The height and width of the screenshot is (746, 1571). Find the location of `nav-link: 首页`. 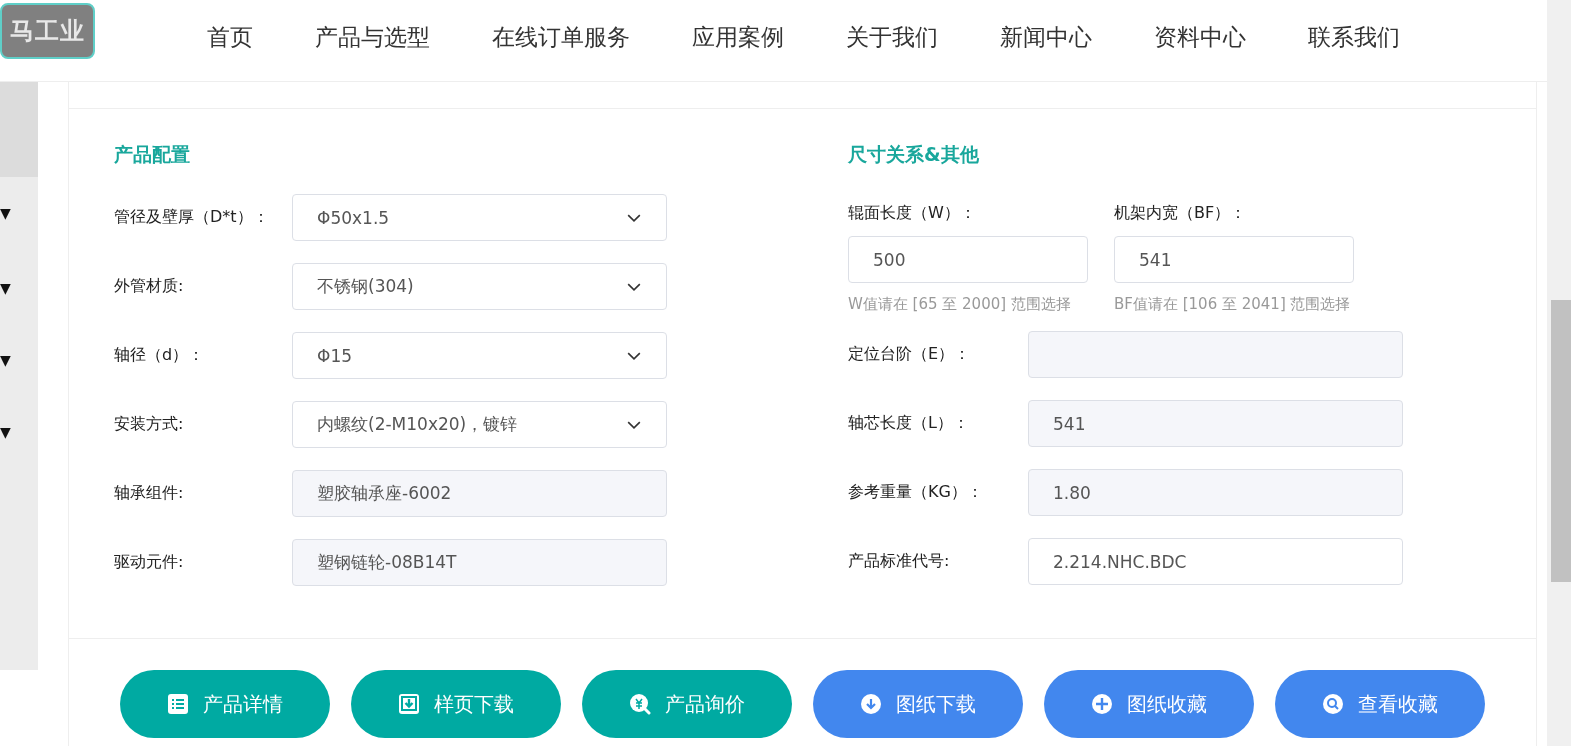

nav-link: 首页 is located at coordinates (230, 37).